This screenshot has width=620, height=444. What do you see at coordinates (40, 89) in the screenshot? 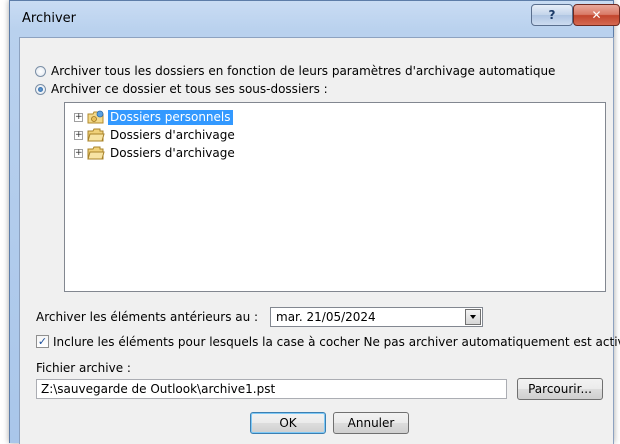
I see `radio-archive-folder-button` at bounding box center [40, 89].